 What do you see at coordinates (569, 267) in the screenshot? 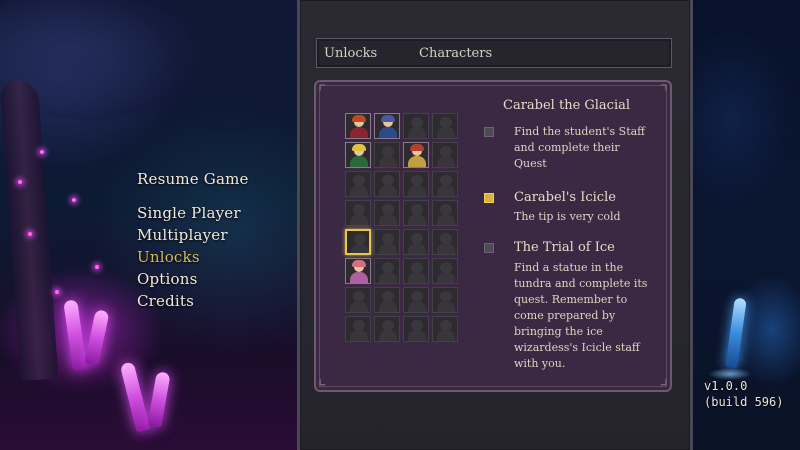
I see `description-line: Find a statue in the` at bounding box center [569, 267].